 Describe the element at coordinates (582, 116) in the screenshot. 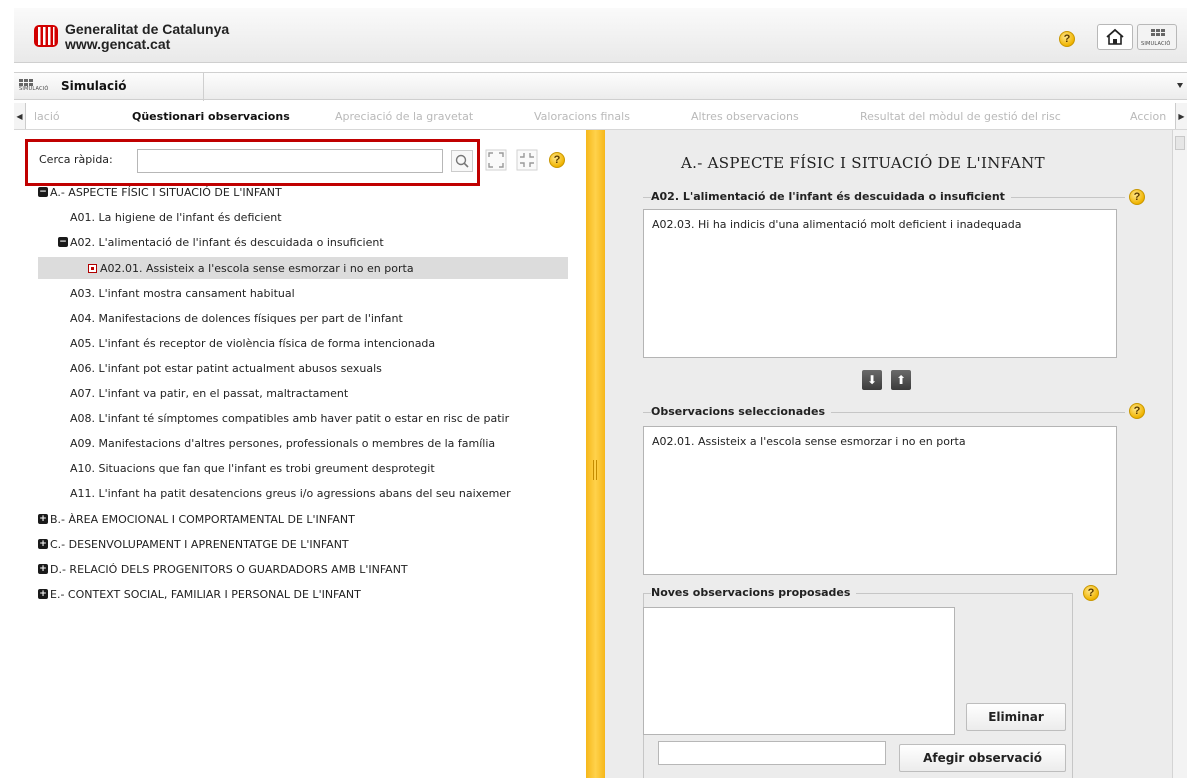

I see `tab-valoracions-finals: Valoracions finals` at that location.